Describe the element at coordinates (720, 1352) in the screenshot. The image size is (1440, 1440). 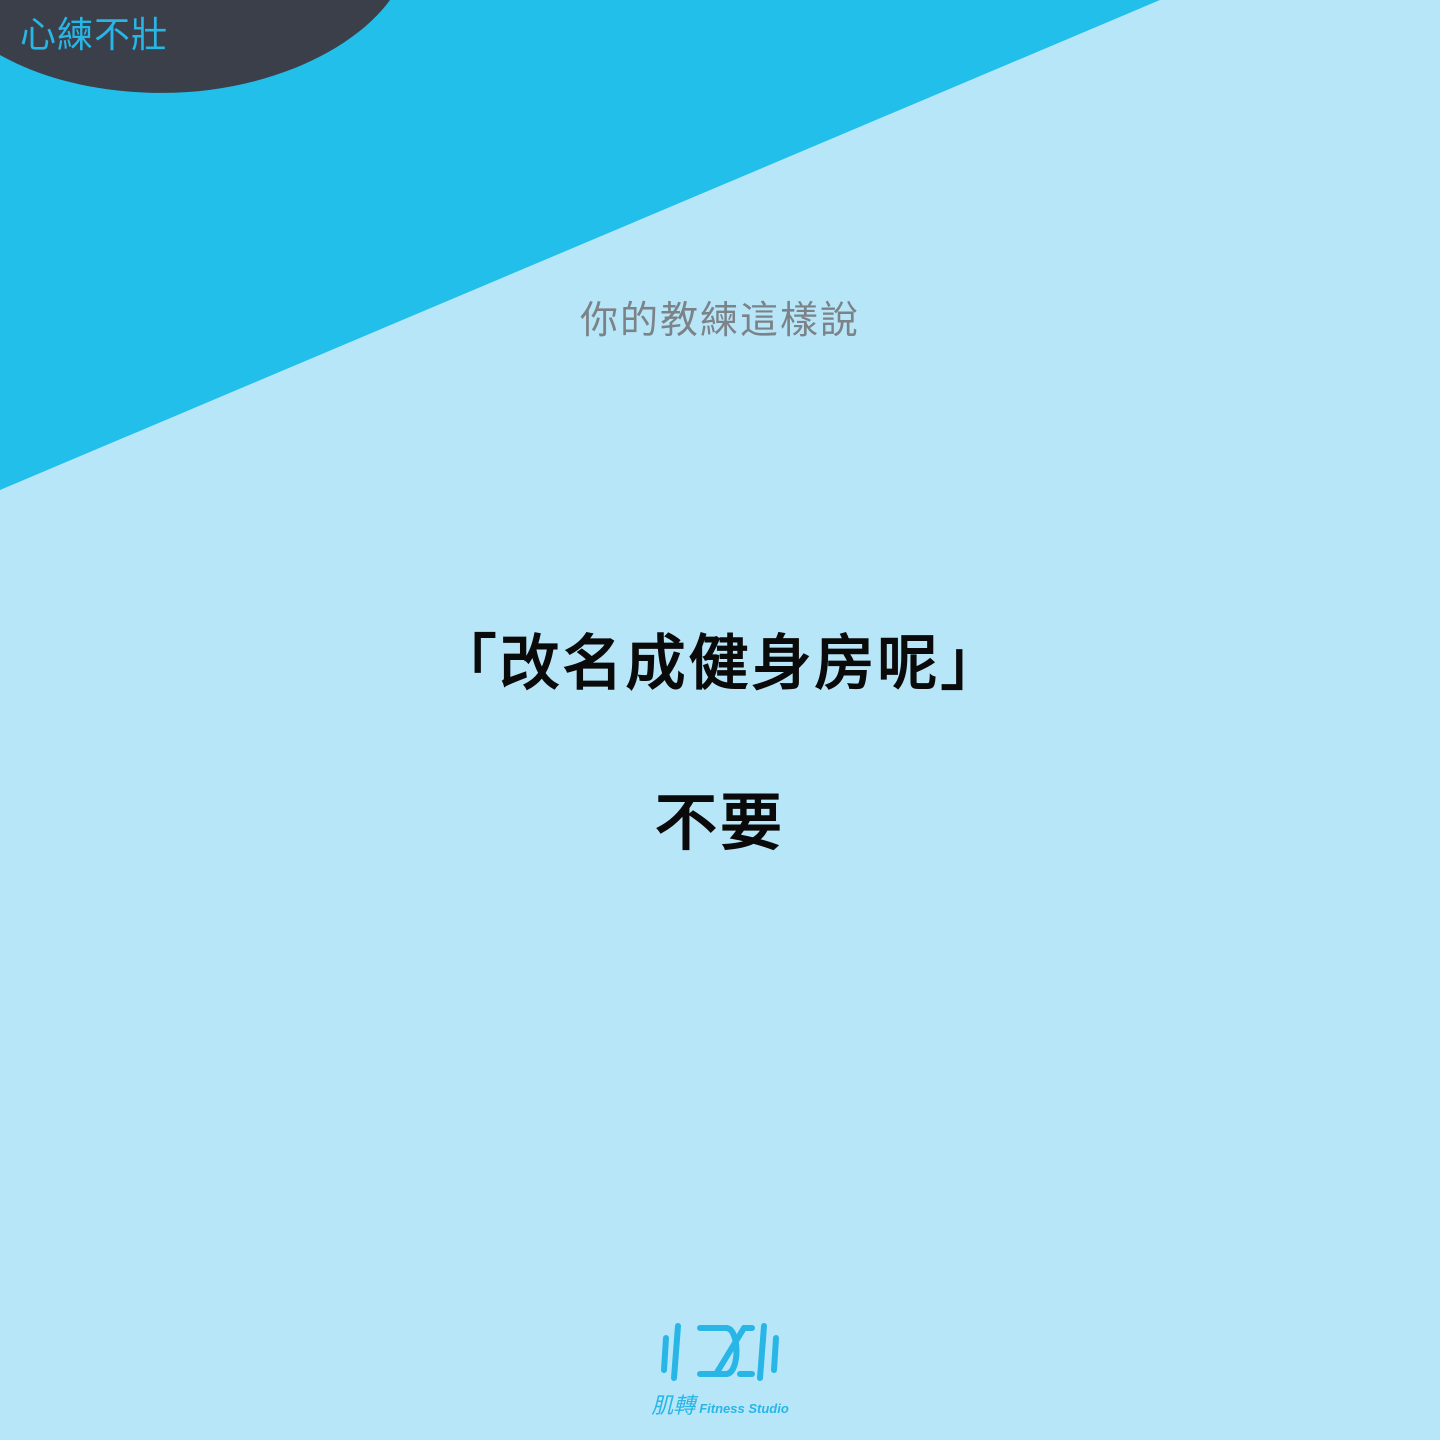
I see `dumbbell-logo-icon` at that location.